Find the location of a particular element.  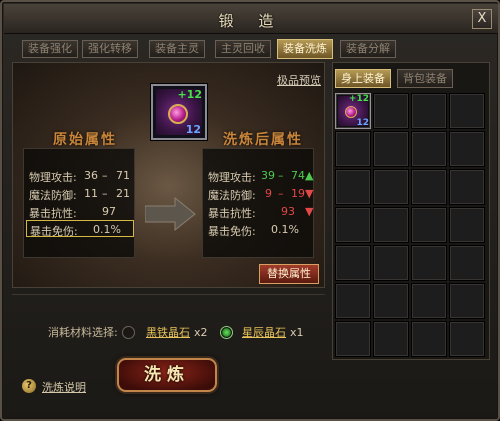

question-icon: ? is located at coordinates (29, 386).